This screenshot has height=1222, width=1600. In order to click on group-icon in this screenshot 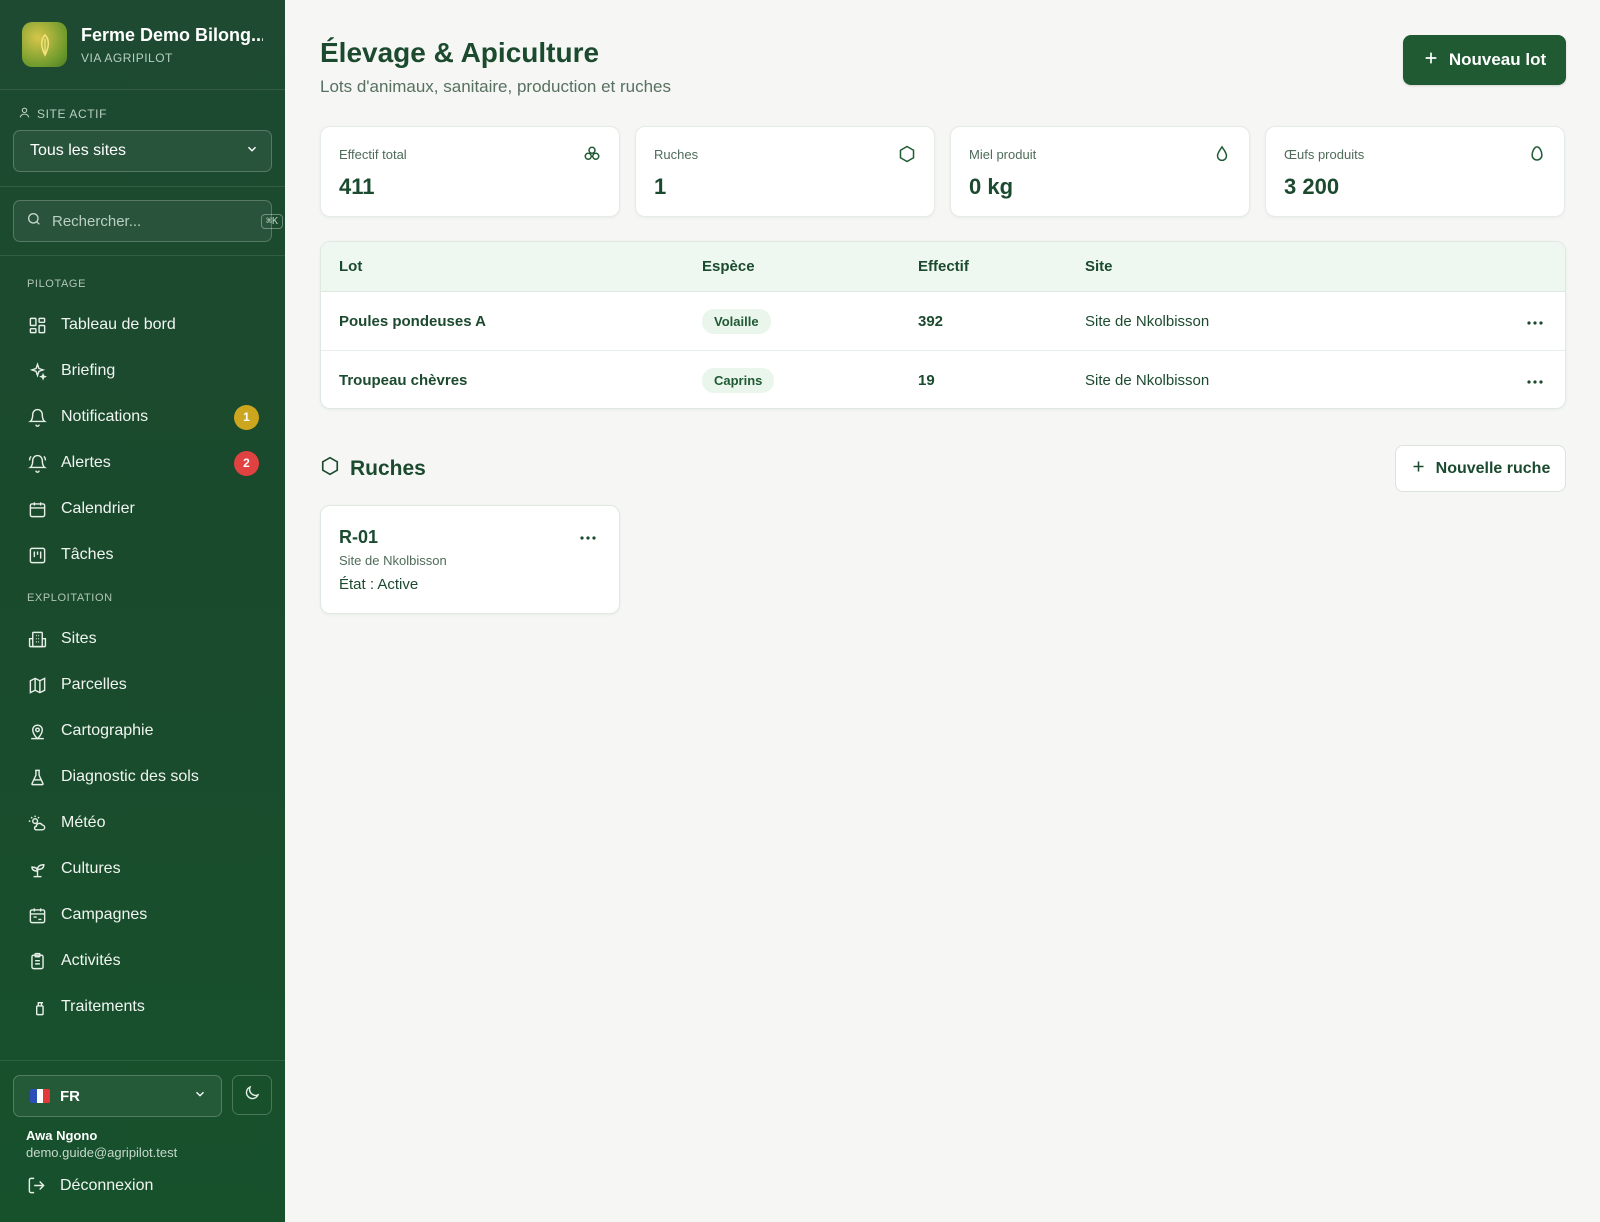, I will do `click(592, 156)`.